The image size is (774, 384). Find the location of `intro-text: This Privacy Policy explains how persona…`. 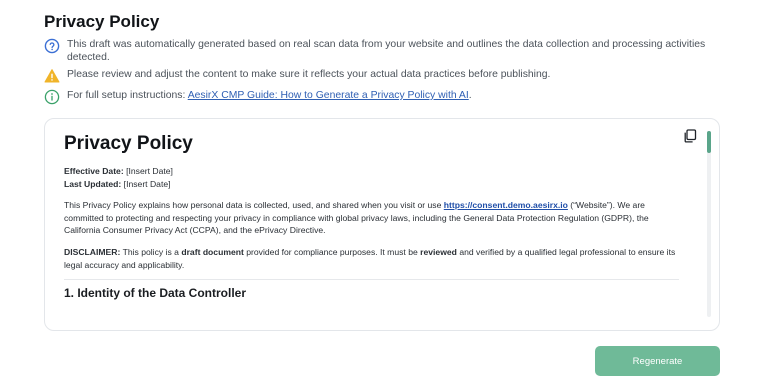

intro-text: This Privacy Policy explains how persona… is located at coordinates (254, 205).